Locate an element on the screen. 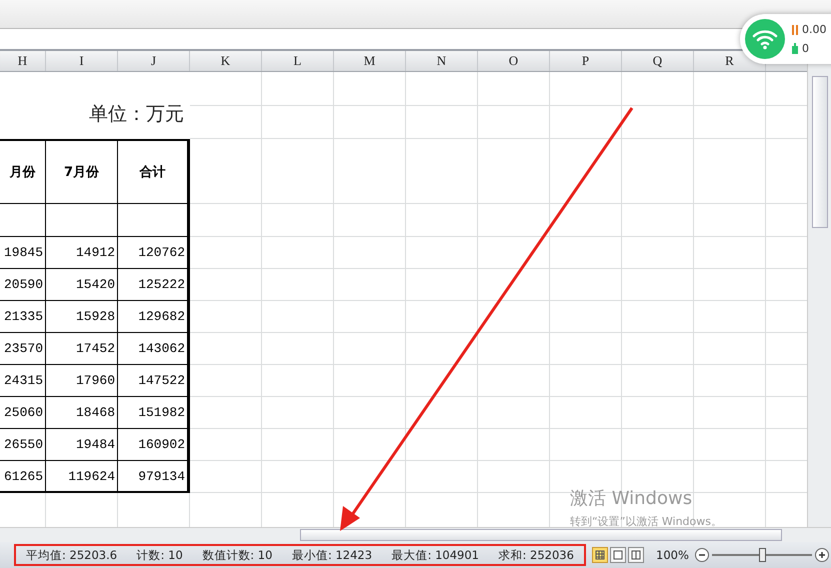 The image size is (831, 568). table-cell: 17452 is located at coordinates (82, 349).